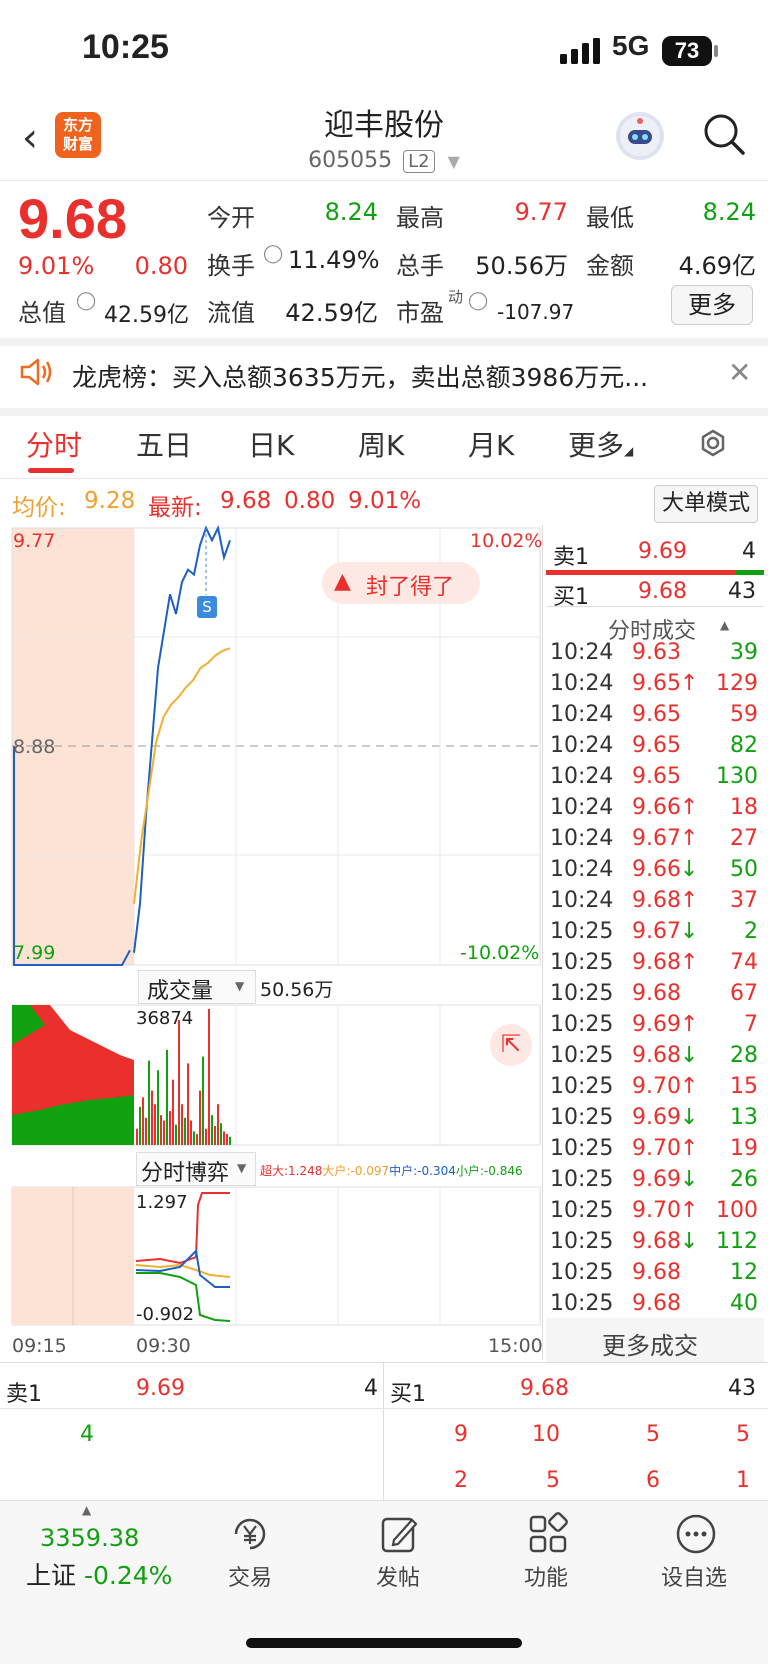 This screenshot has width=768, height=1664. What do you see at coordinates (548, 1534) in the screenshot?
I see `function-grid-icon` at bounding box center [548, 1534].